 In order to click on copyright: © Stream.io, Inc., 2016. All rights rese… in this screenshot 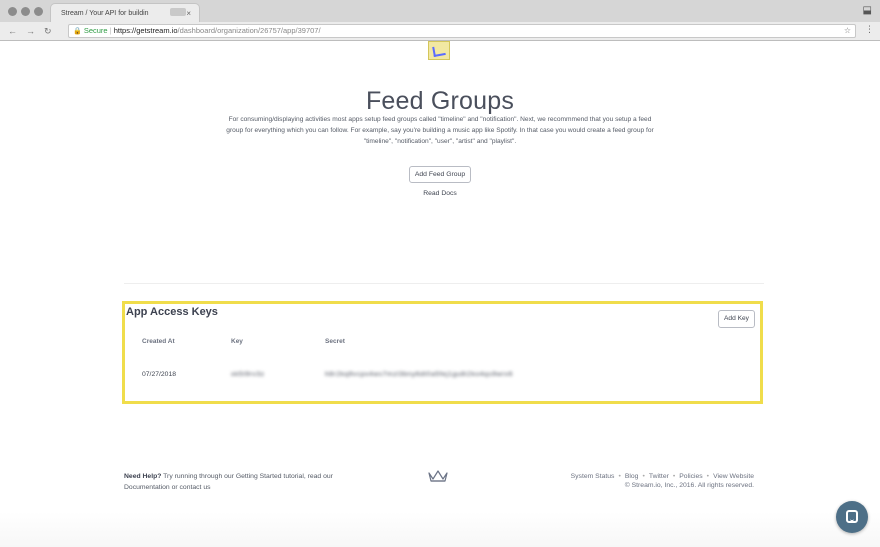, I will do `click(689, 485)`.